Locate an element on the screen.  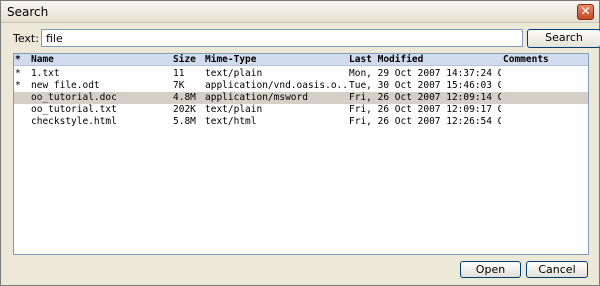
search-row: Text: Search is located at coordinates (306, 39).